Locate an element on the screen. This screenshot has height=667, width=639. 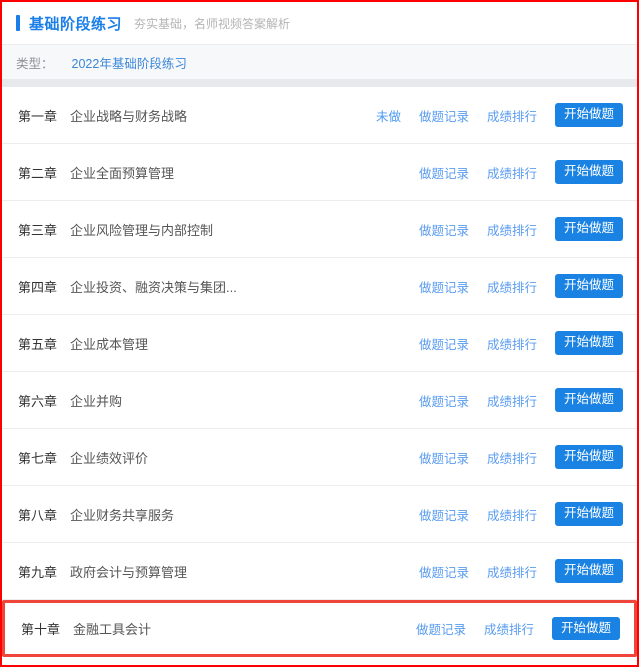
chapter-number: 第四章 is located at coordinates (38, 287).